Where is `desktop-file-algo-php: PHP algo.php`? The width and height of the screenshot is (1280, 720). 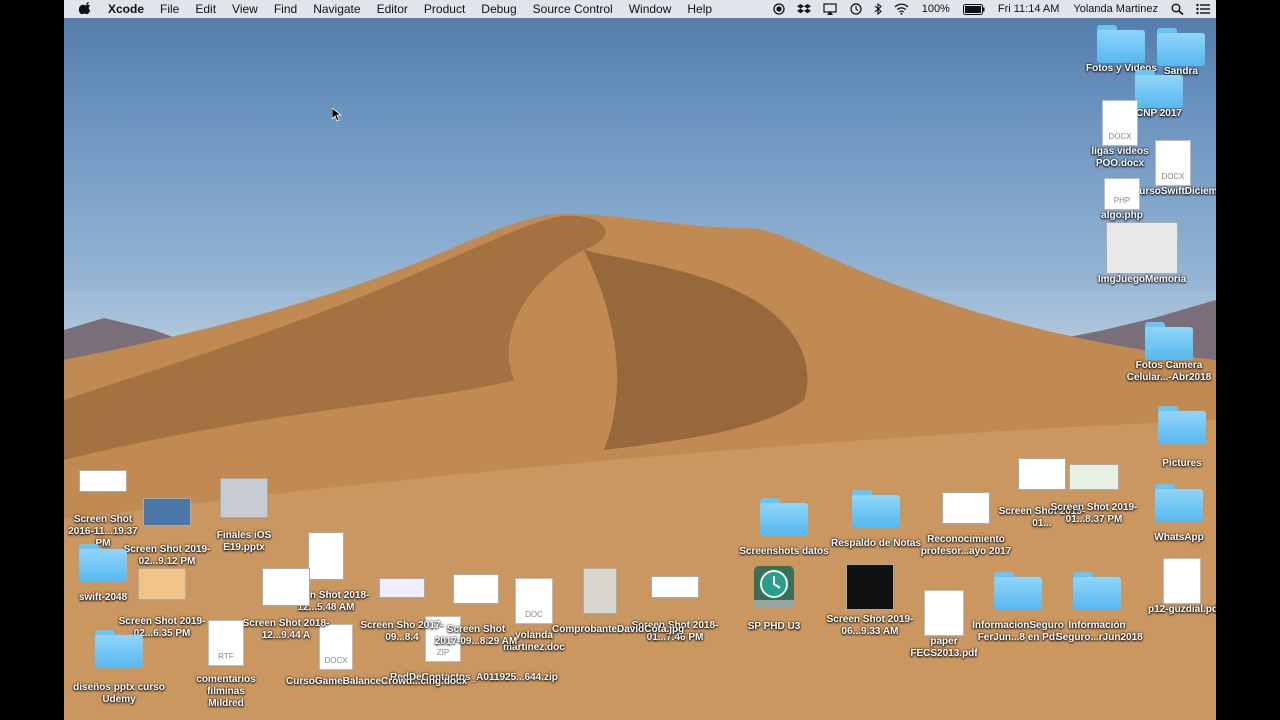 desktop-file-algo-php: PHP algo.php is located at coordinates (1122, 200).